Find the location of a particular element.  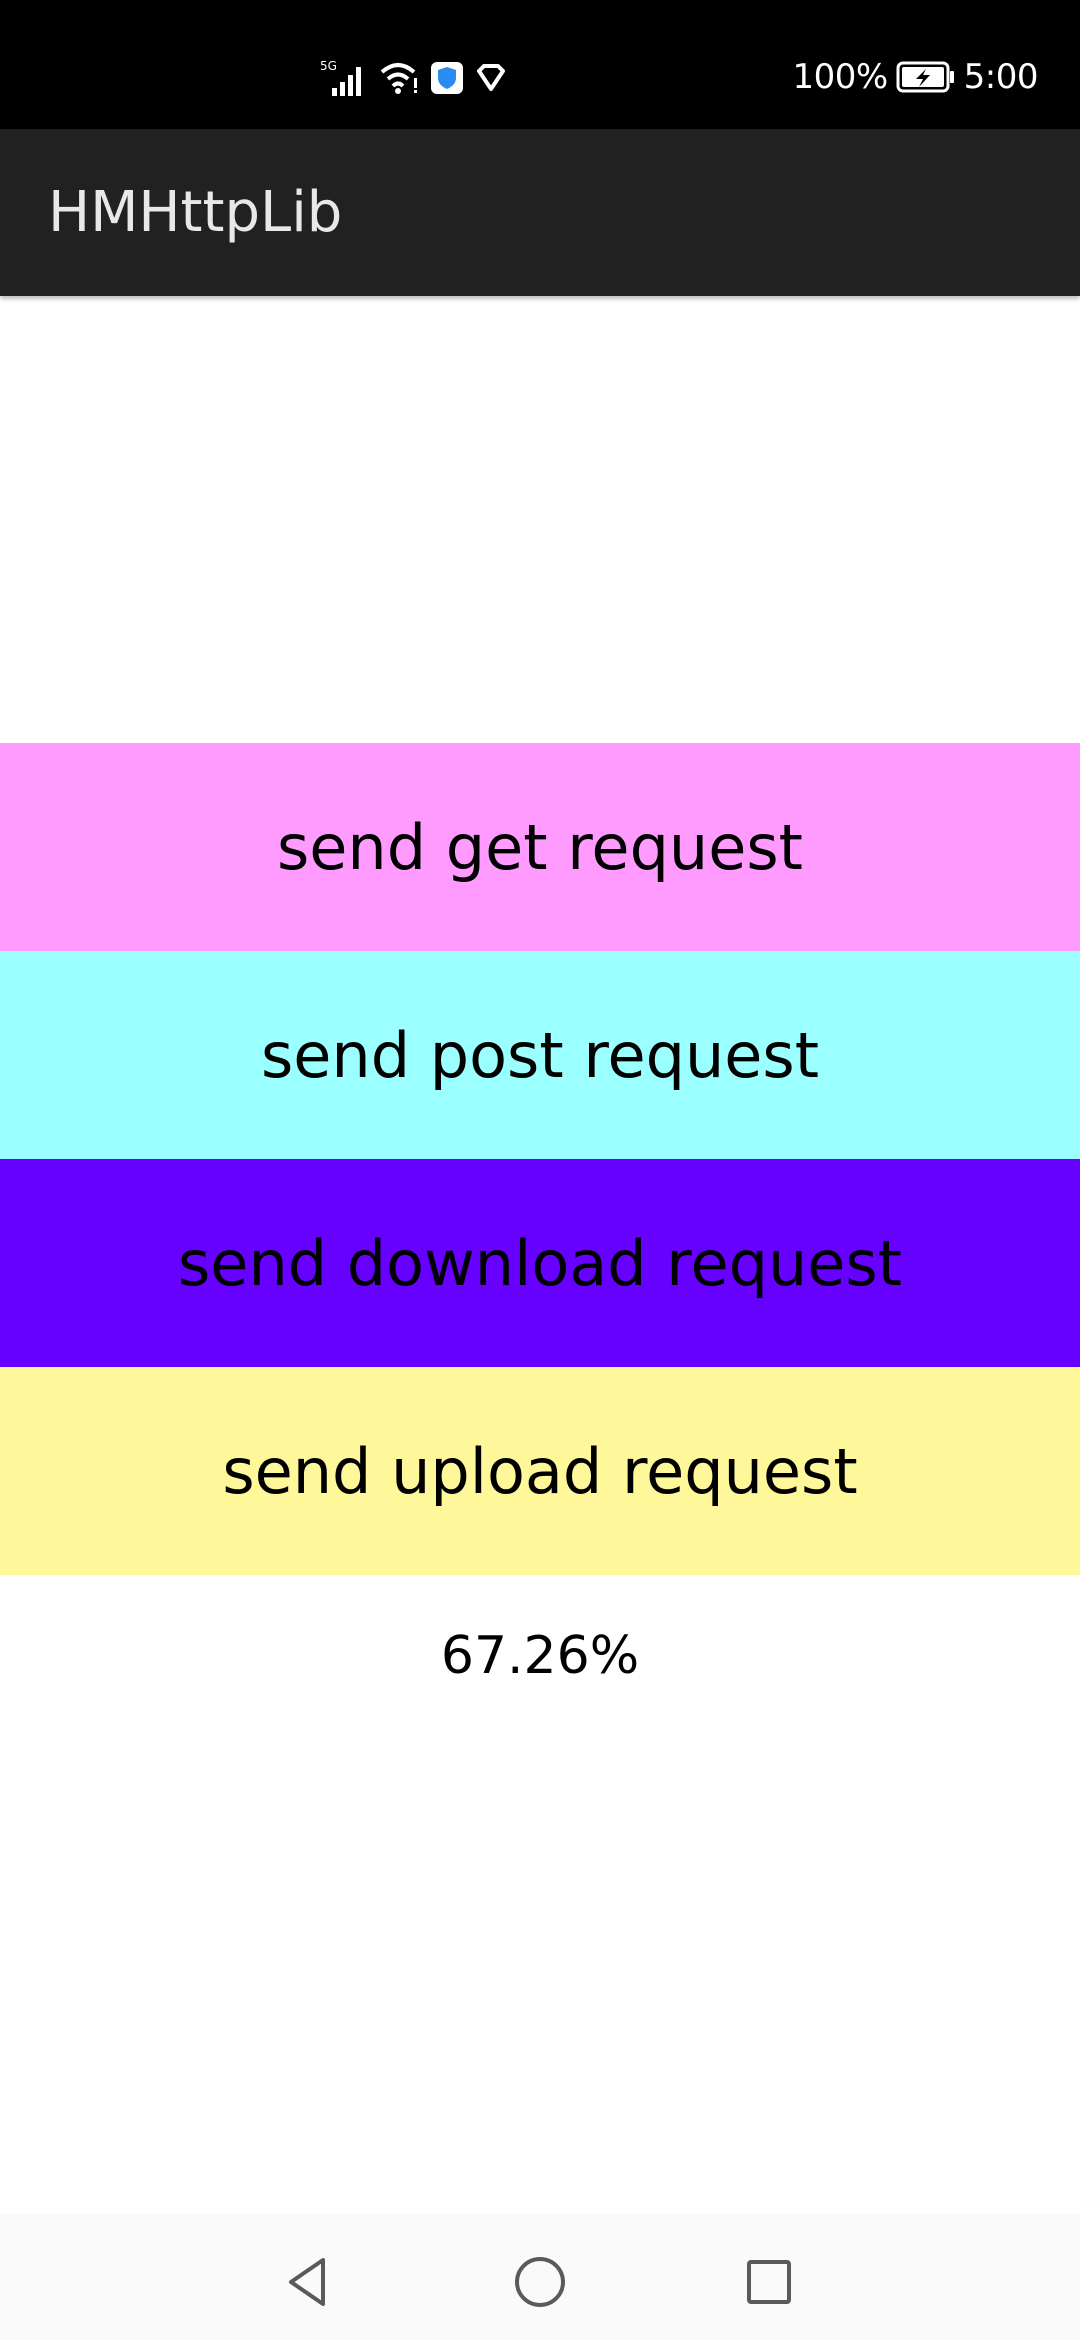

network-type-label: 5G is located at coordinates (328, 66).